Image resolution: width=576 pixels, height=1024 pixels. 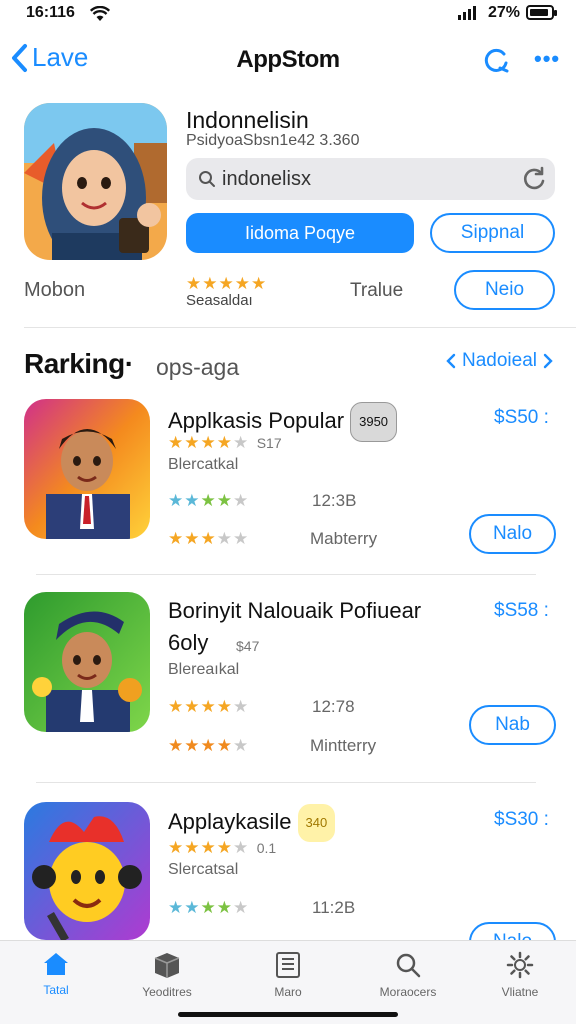 I want to click on more-button: •••, so click(x=547, y=59).